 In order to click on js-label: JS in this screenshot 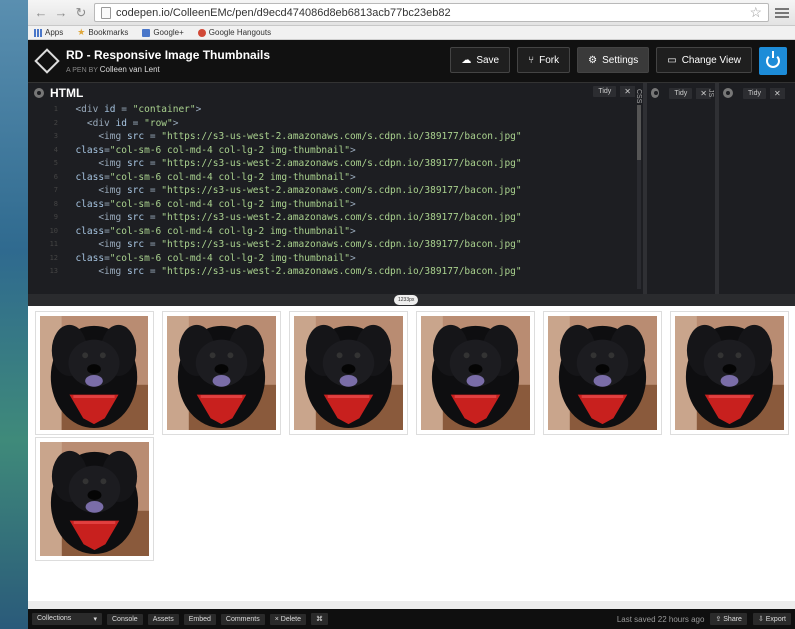, I will do `click(710, 93)`.